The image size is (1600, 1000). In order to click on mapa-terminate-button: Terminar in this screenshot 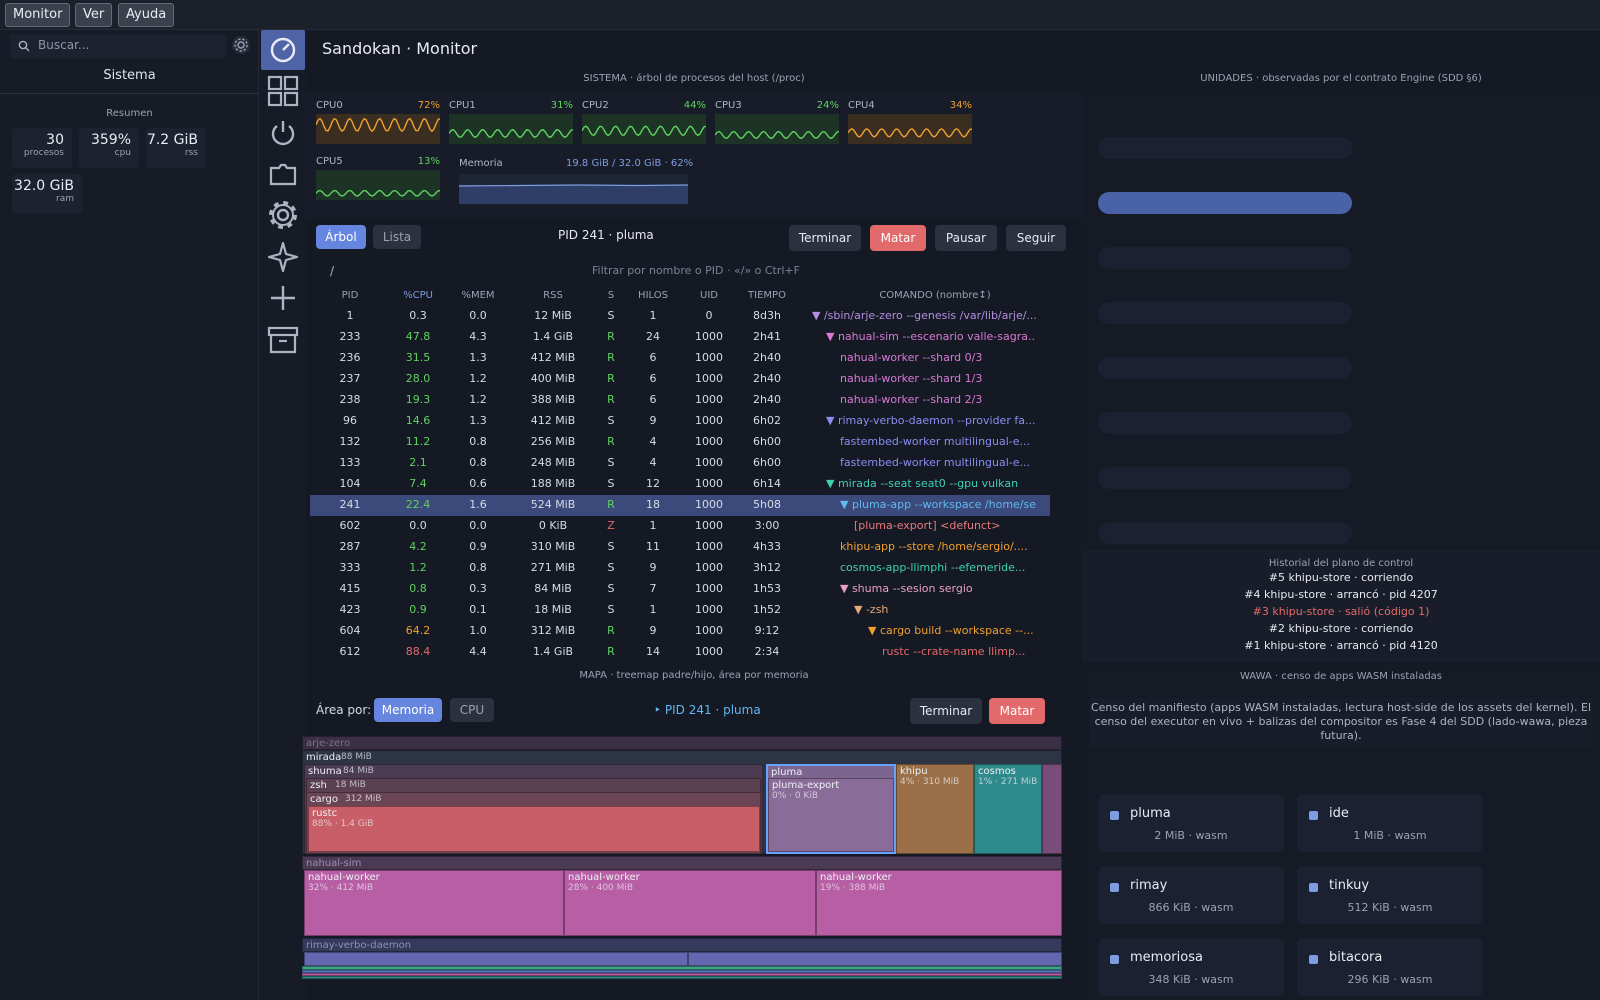, I will do `click(946, 711)`.